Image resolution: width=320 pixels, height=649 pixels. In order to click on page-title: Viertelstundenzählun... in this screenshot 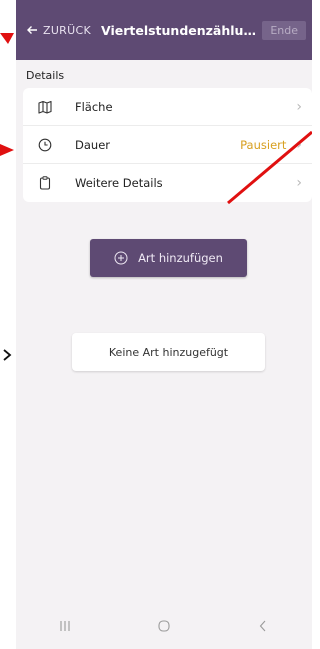, I will do `click(178, 30)`.